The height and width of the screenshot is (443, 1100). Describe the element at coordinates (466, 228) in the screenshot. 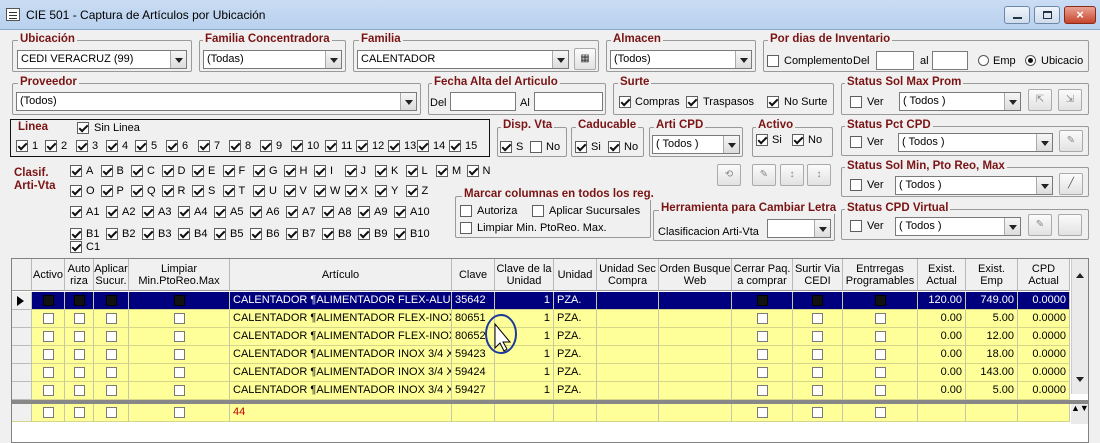

I see `limpiar-checkbox` at that location.